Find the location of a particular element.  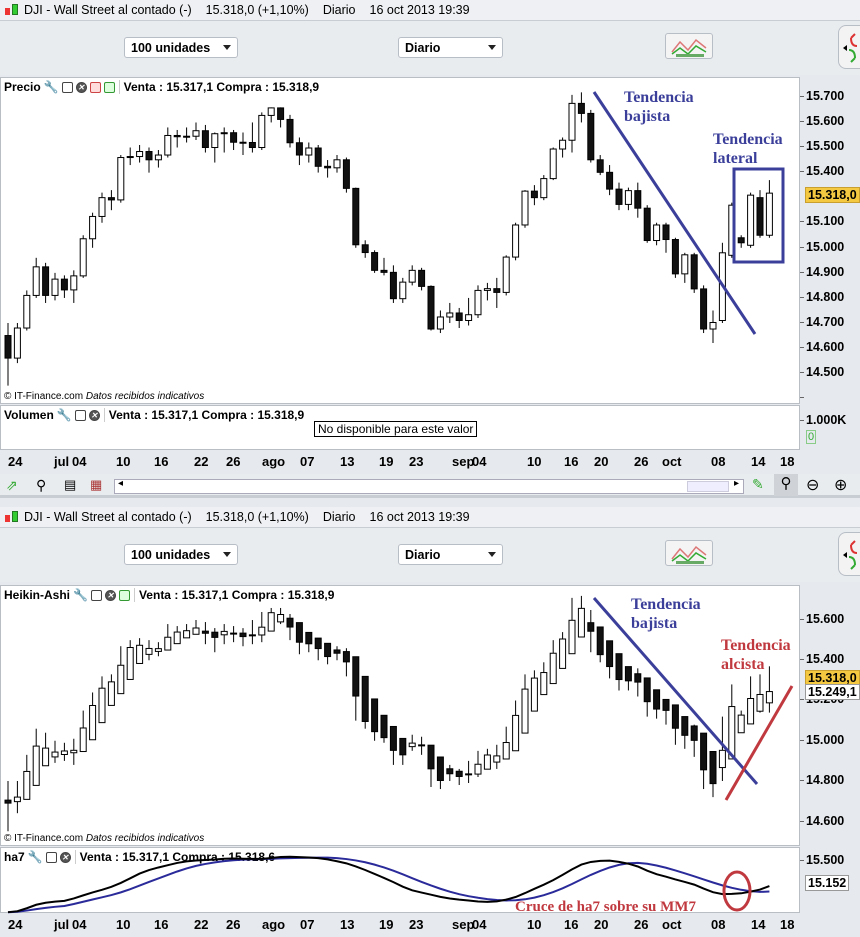

x-tick: 14 is located at coordinates (758, 924).